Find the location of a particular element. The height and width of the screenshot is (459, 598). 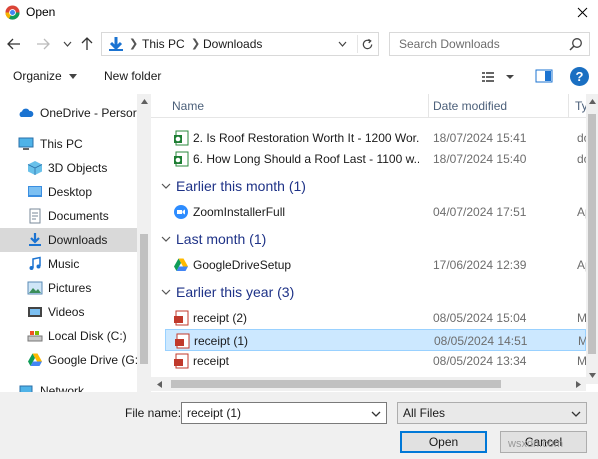

scroll-left-arrow-icon is located at coordinates (159, 384).